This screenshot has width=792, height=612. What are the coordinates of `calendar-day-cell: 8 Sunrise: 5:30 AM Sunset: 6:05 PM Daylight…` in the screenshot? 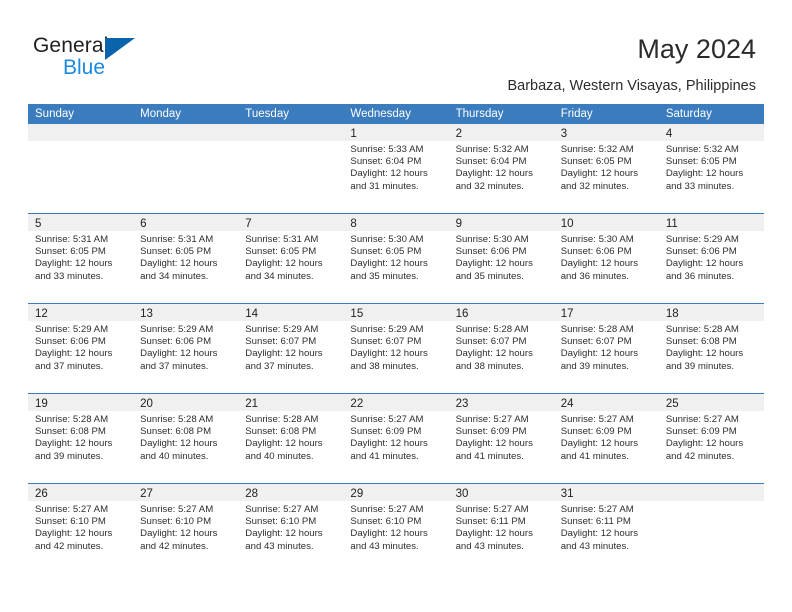 It's located at (396, 258).